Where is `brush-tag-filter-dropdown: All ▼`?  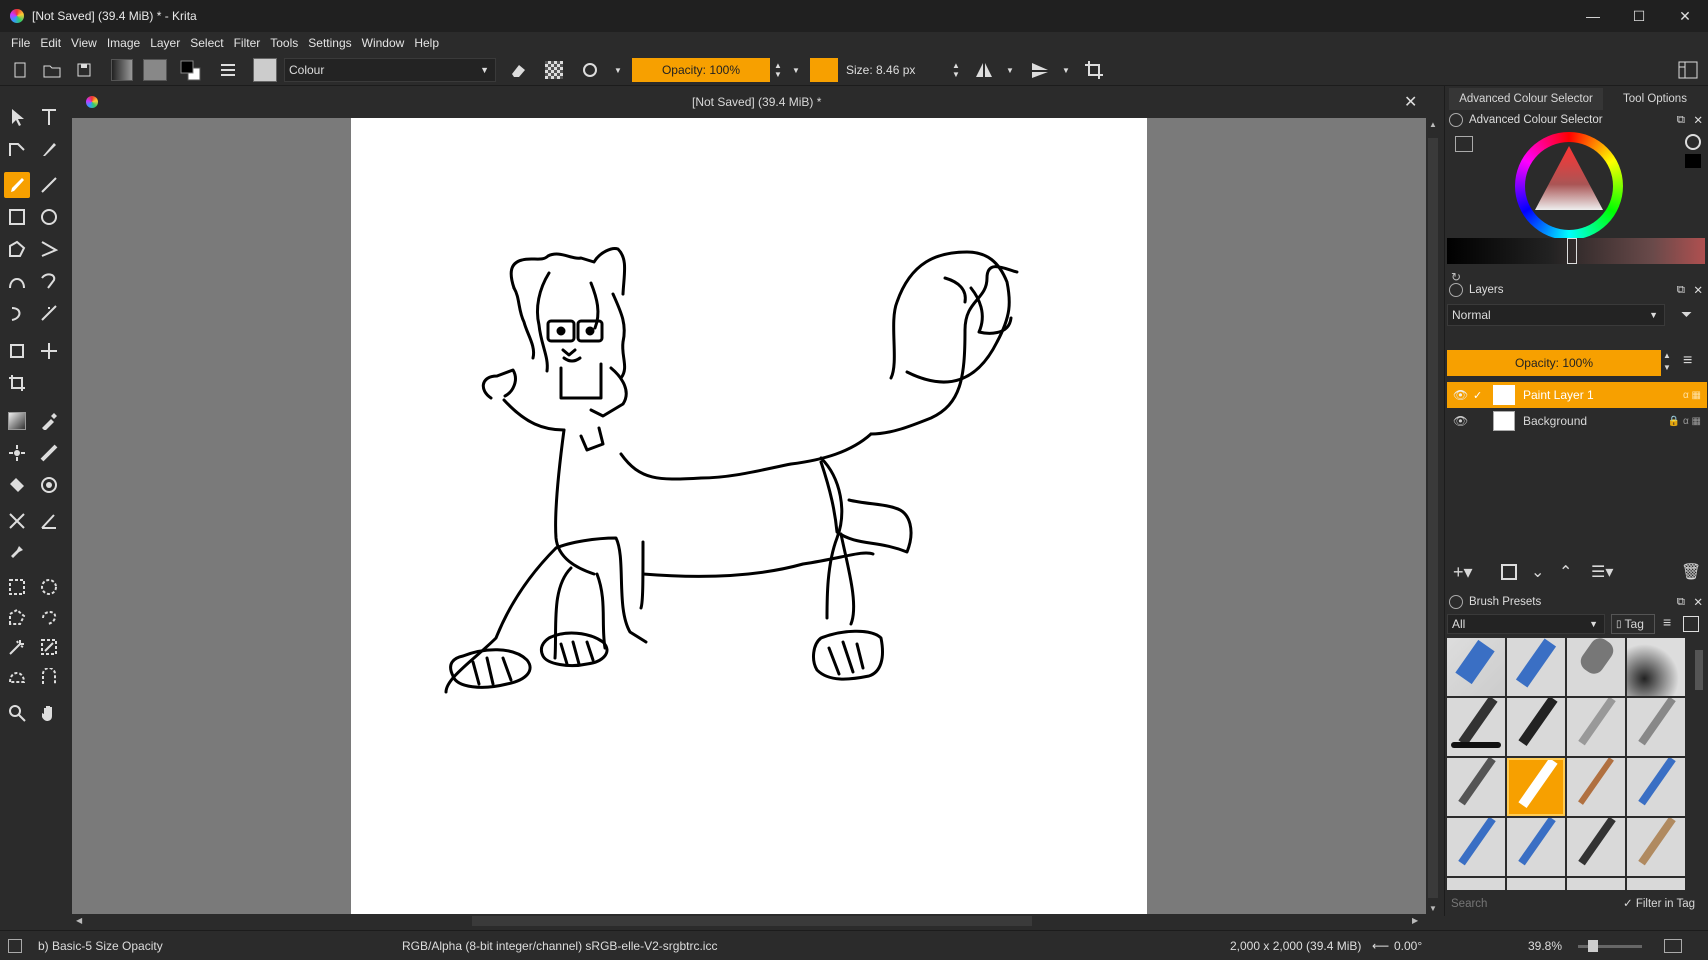 brush-tag-filter-dropdown: All ▼ is located at coordinates (1526, 624).